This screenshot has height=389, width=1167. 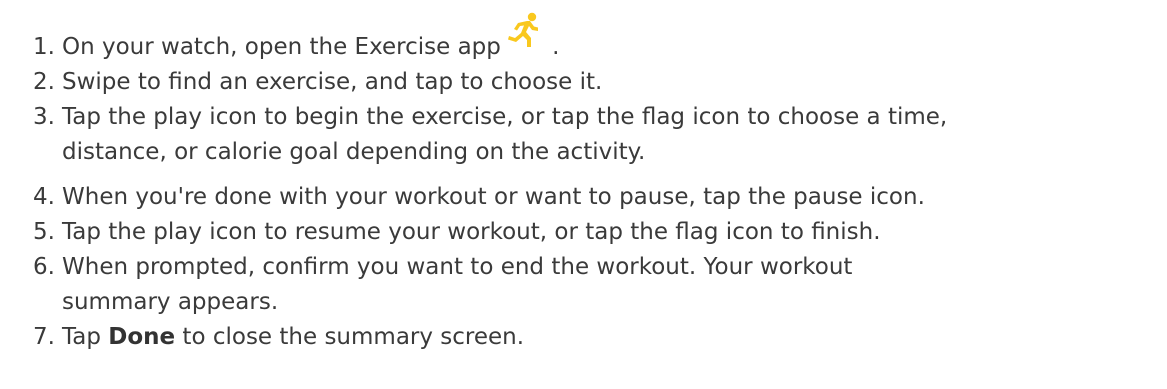 I want to click on step-text: On your watch, open the Exercise app, so click(x=281, y=47).